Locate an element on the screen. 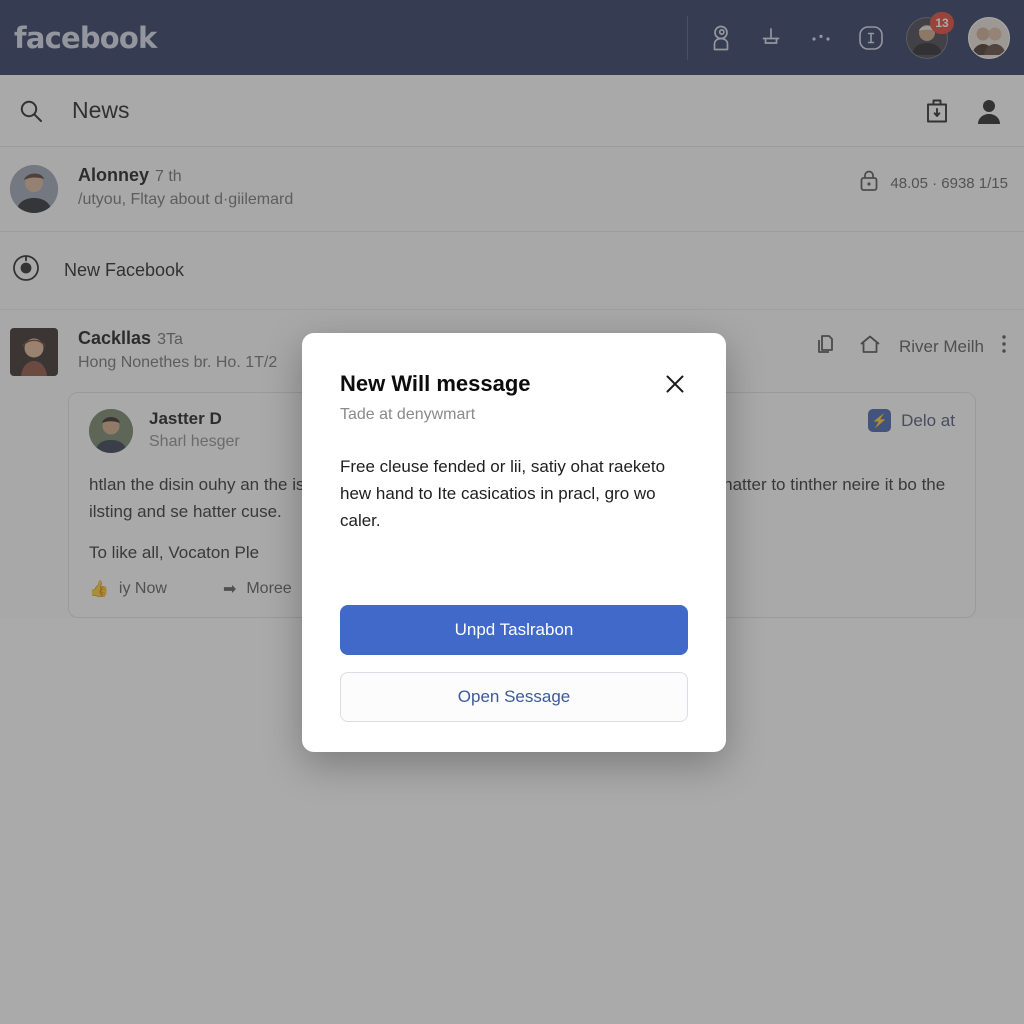 This screenshot has width=1024, height=1024. dialog-header: New Will message is located at coordinates (514, 384).